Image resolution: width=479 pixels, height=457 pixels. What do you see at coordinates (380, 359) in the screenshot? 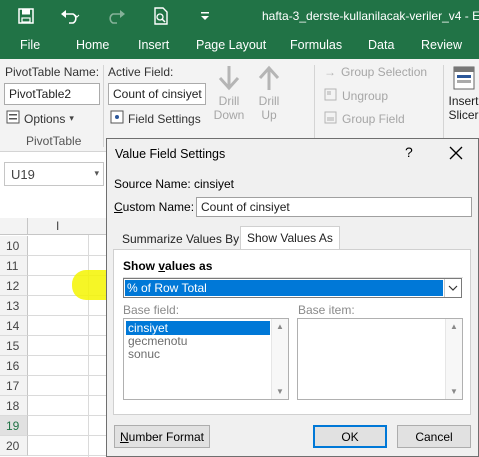
I see `base-item-list: ▲ ▼` at bounding box center [380, 359].